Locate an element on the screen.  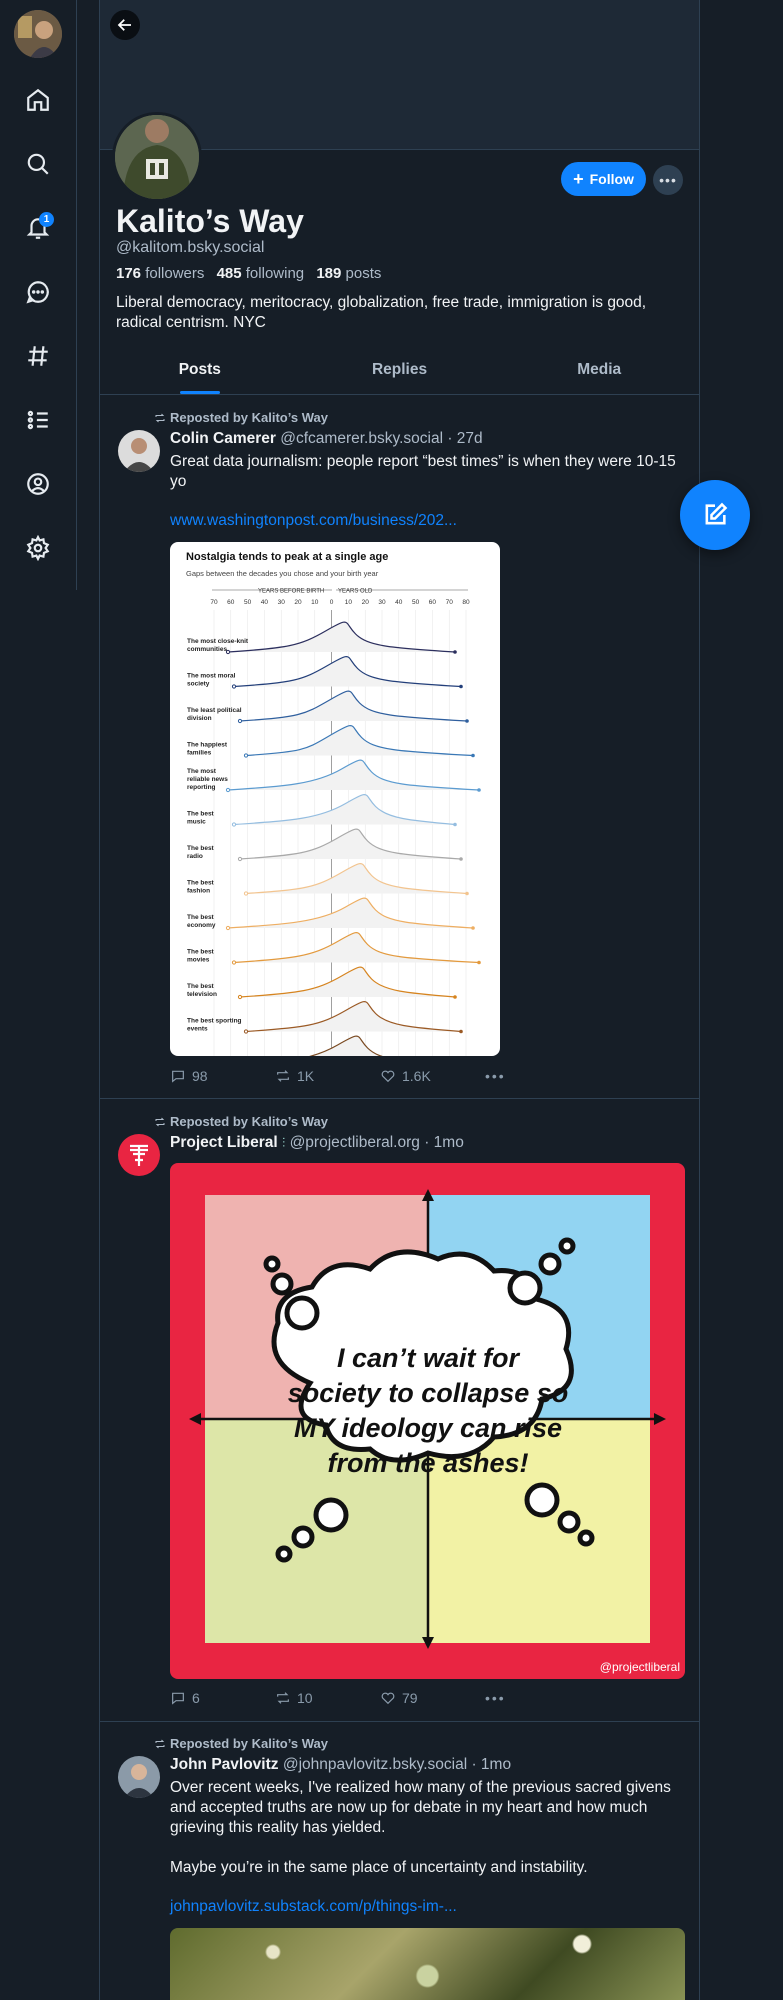
more-options-button: ••• is located at coordinates (668, 180).